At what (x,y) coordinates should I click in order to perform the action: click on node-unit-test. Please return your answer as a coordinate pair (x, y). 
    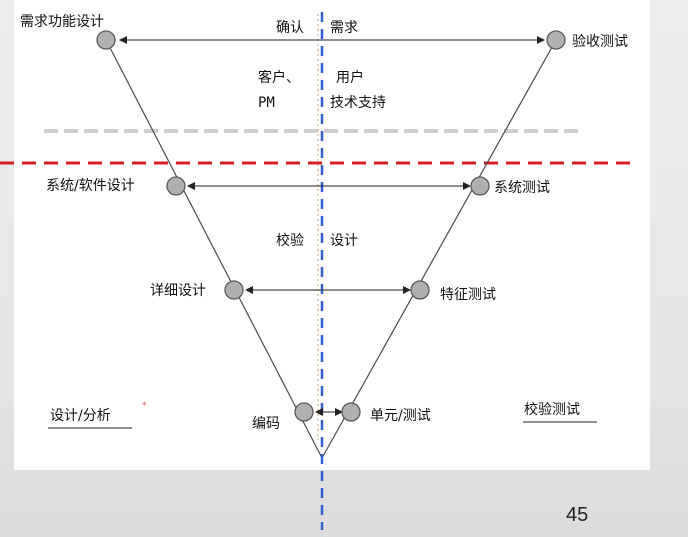
    Looking at the image, I should click on (351, 412).